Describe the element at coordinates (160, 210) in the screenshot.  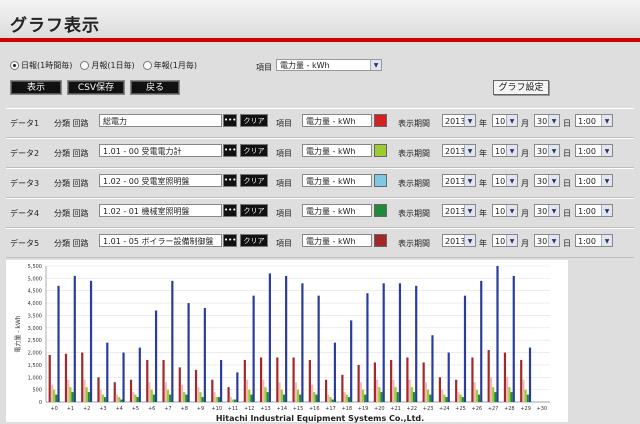
I see `circuit-input: 1.02 - 01 機械室照明盤` at that location.